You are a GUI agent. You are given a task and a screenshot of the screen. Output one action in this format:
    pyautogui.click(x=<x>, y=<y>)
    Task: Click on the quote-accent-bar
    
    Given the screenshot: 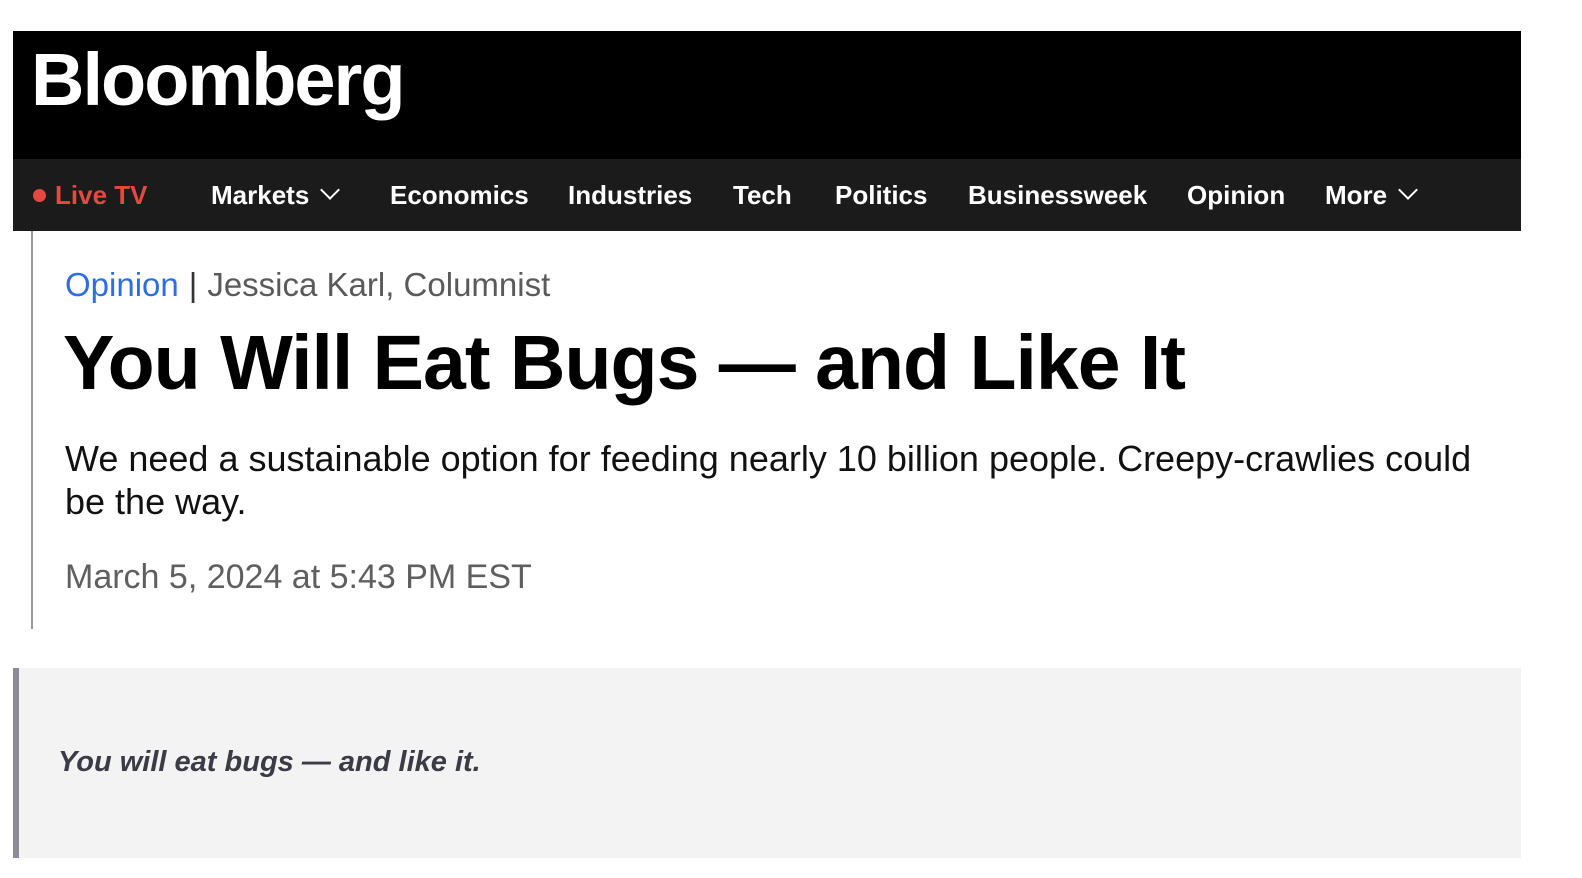 What is the action you would take?
    pyautogui.click(x=16, y=763)
    